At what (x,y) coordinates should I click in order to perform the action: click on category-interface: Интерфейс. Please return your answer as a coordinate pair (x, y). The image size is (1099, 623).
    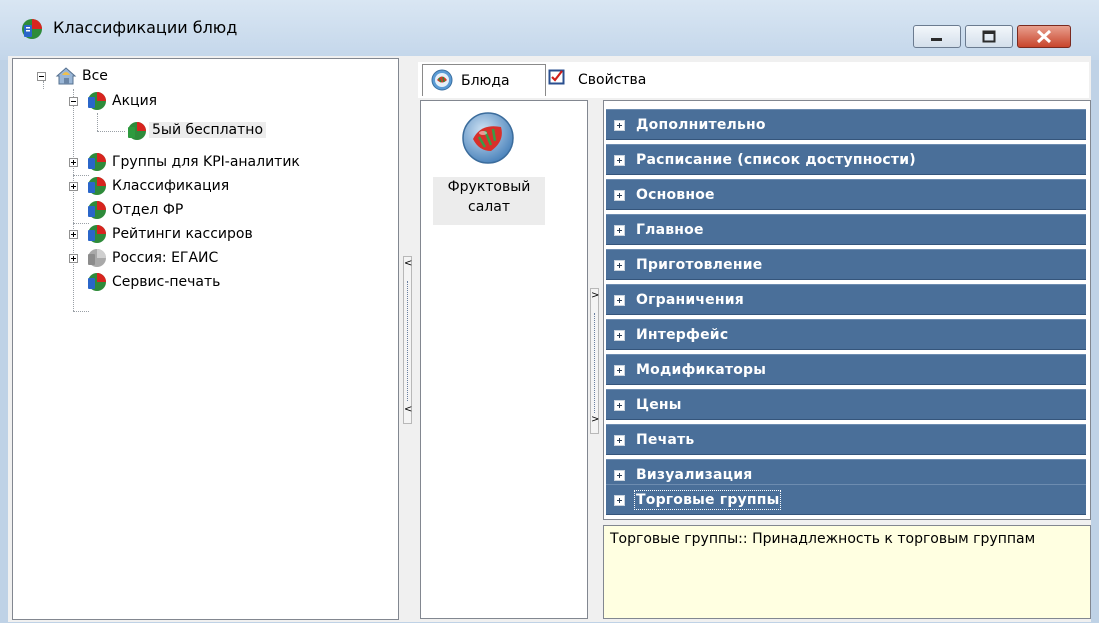
    Looking at the image, I should click on (846, 334).